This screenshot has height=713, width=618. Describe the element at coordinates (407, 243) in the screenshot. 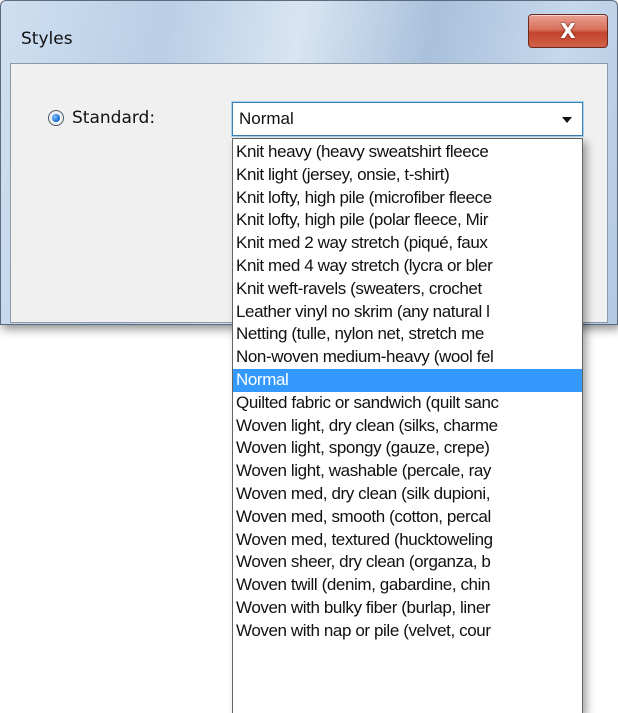

I see `dropdown-option: Knit med 2 way stretch (piqué, faux` at that location.